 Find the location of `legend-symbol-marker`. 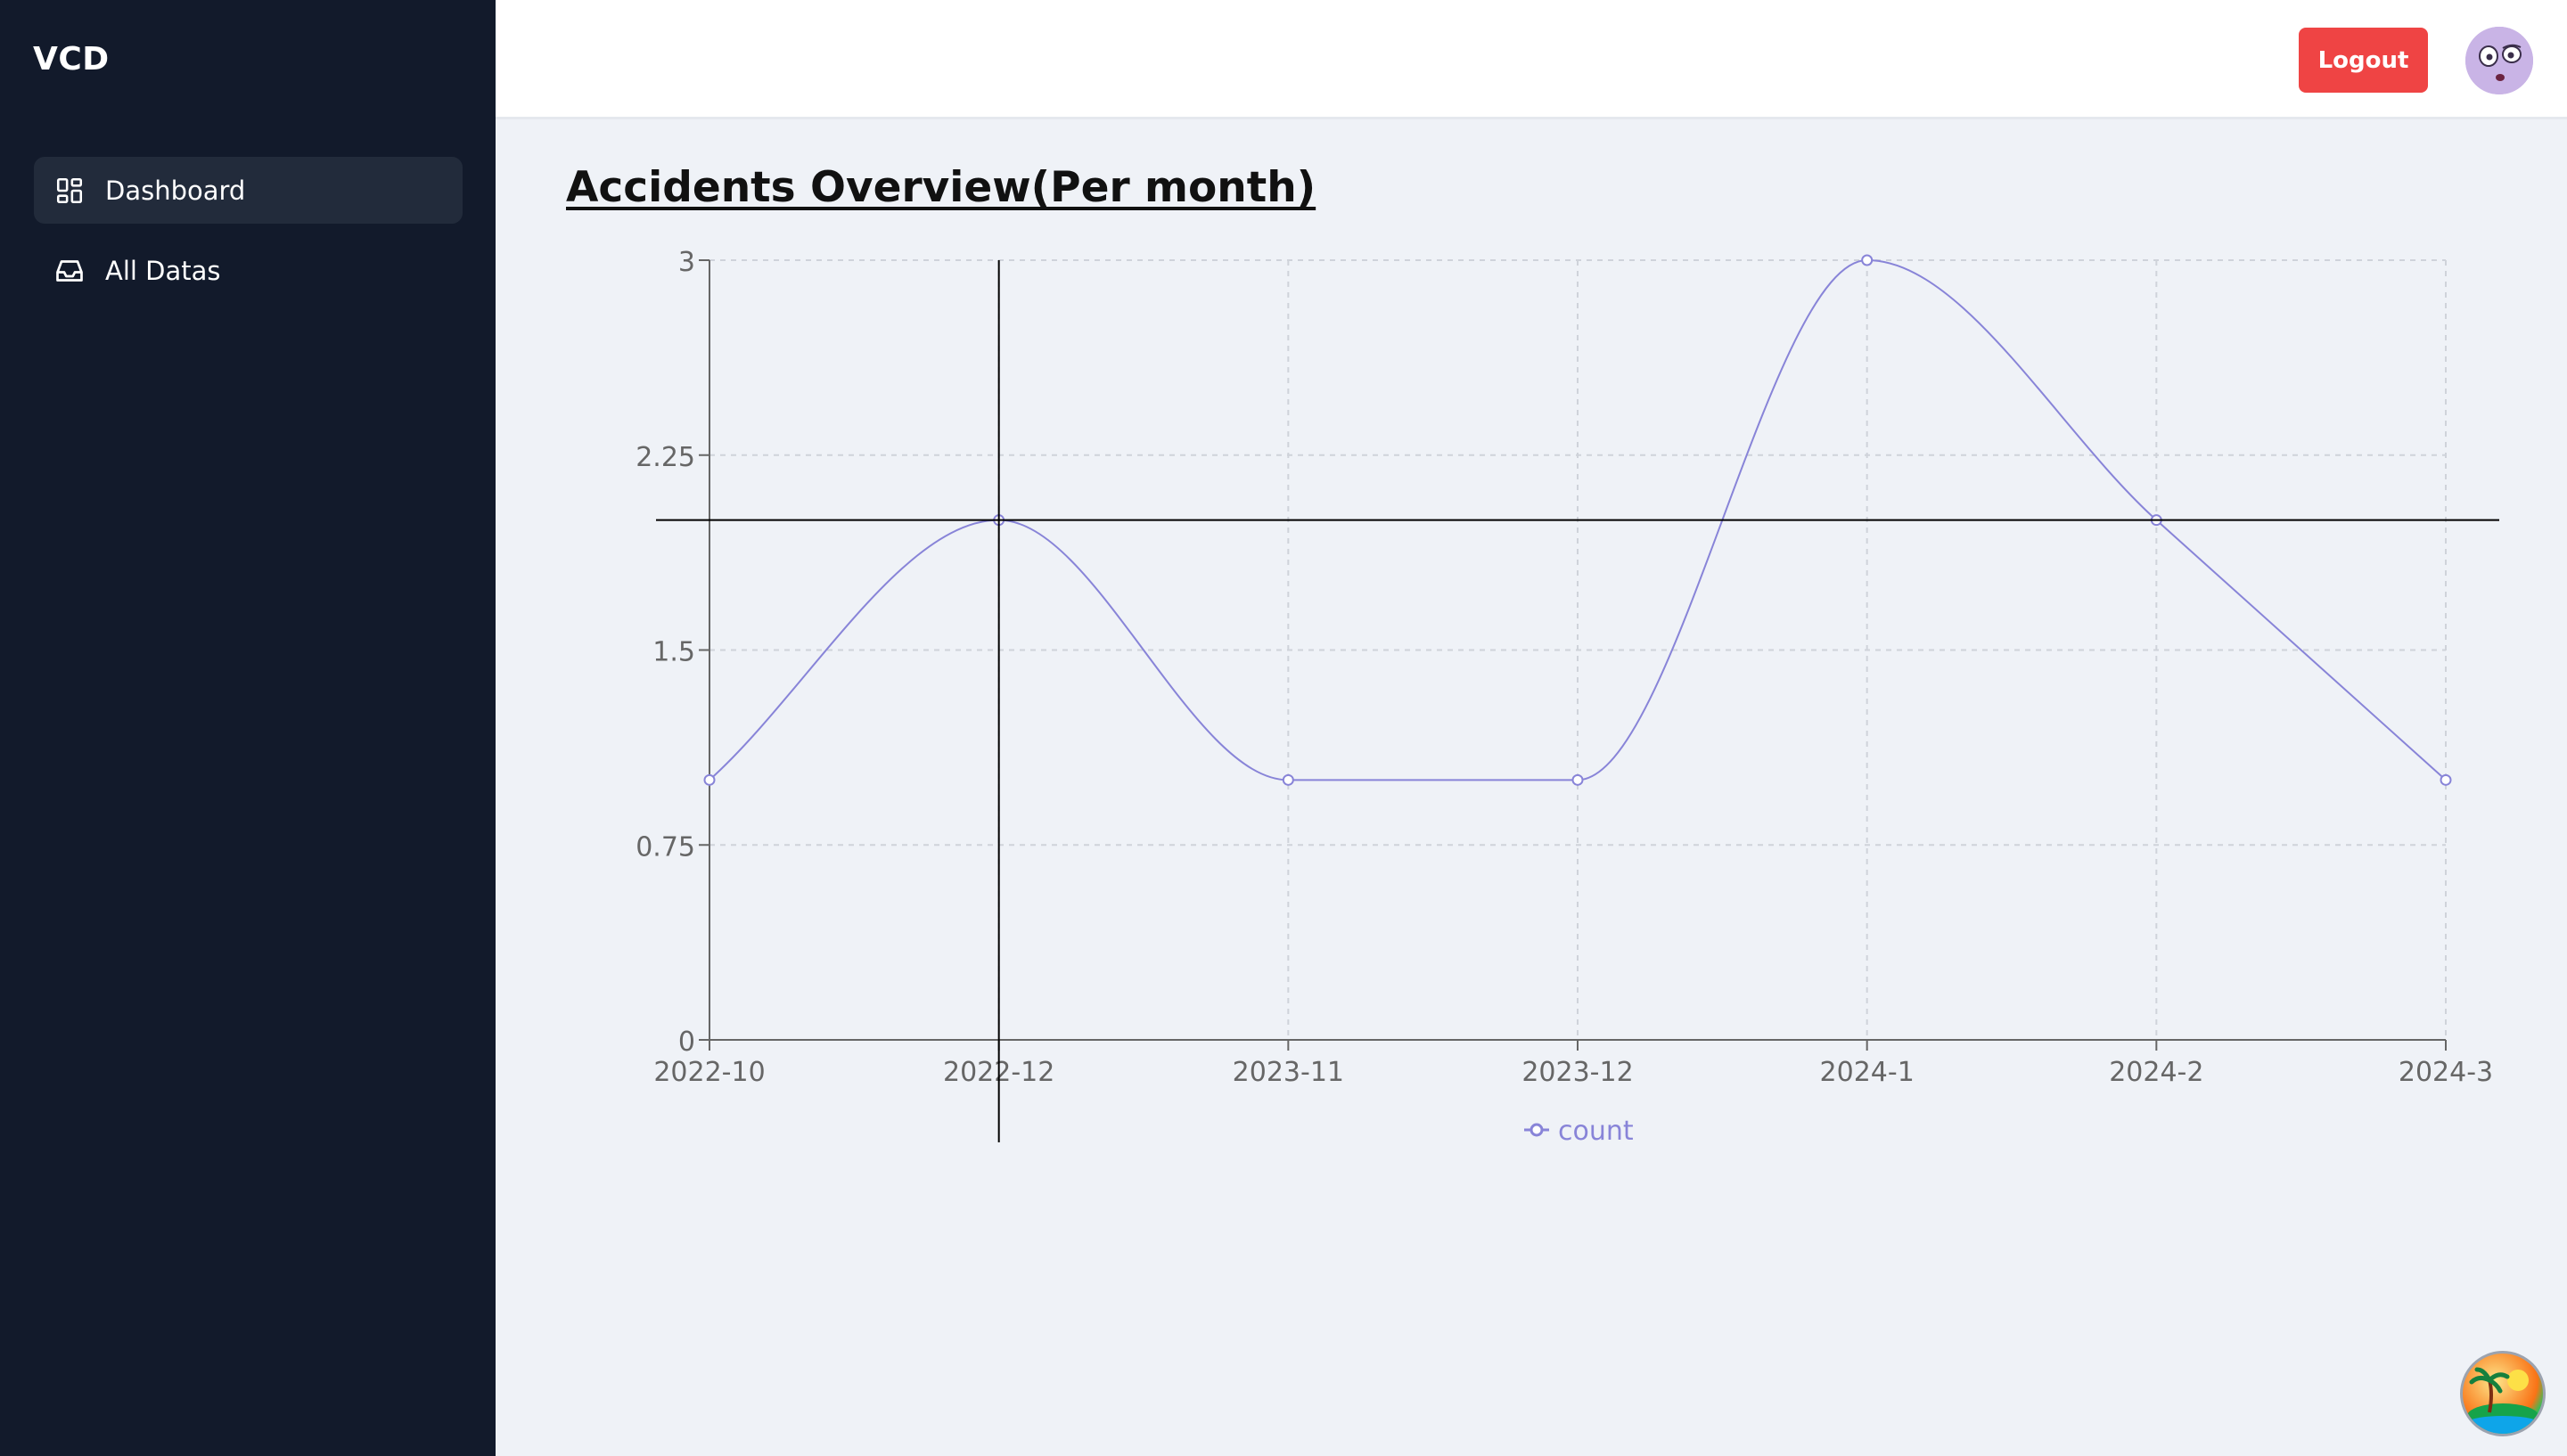

legend-symbol-marker is located at coordinates (1537, 1130).